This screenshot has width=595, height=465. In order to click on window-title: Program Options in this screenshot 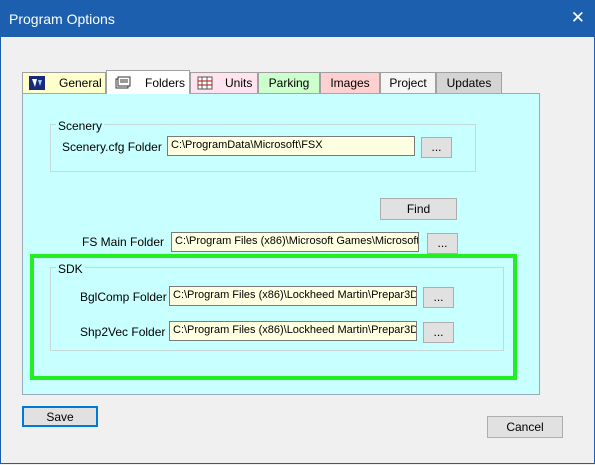, I will do `click(62, 19)`.